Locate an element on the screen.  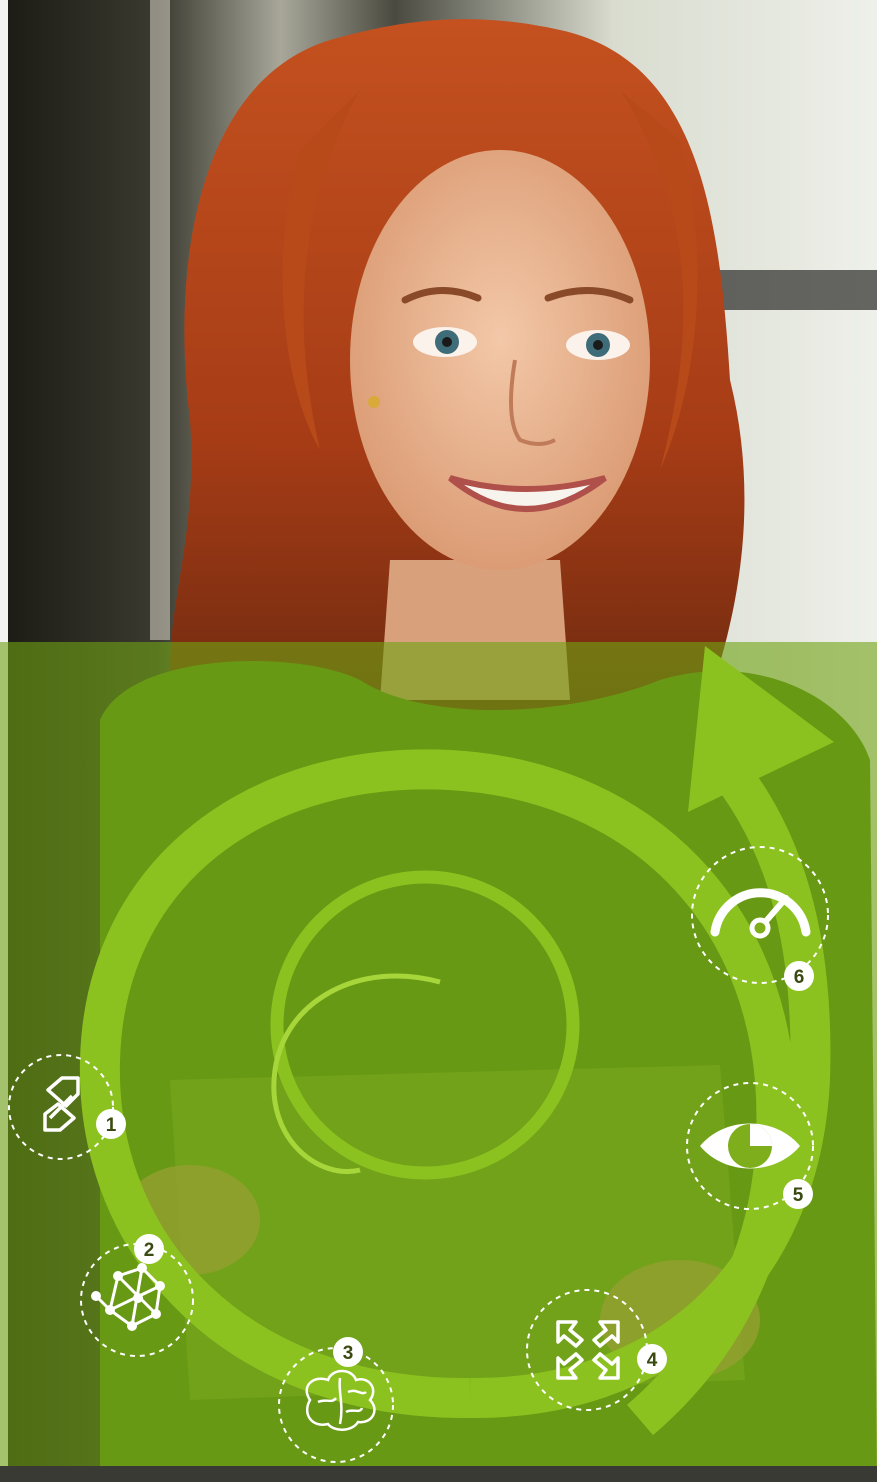
step-6-number: 6 is located at coordinates (799, 977).